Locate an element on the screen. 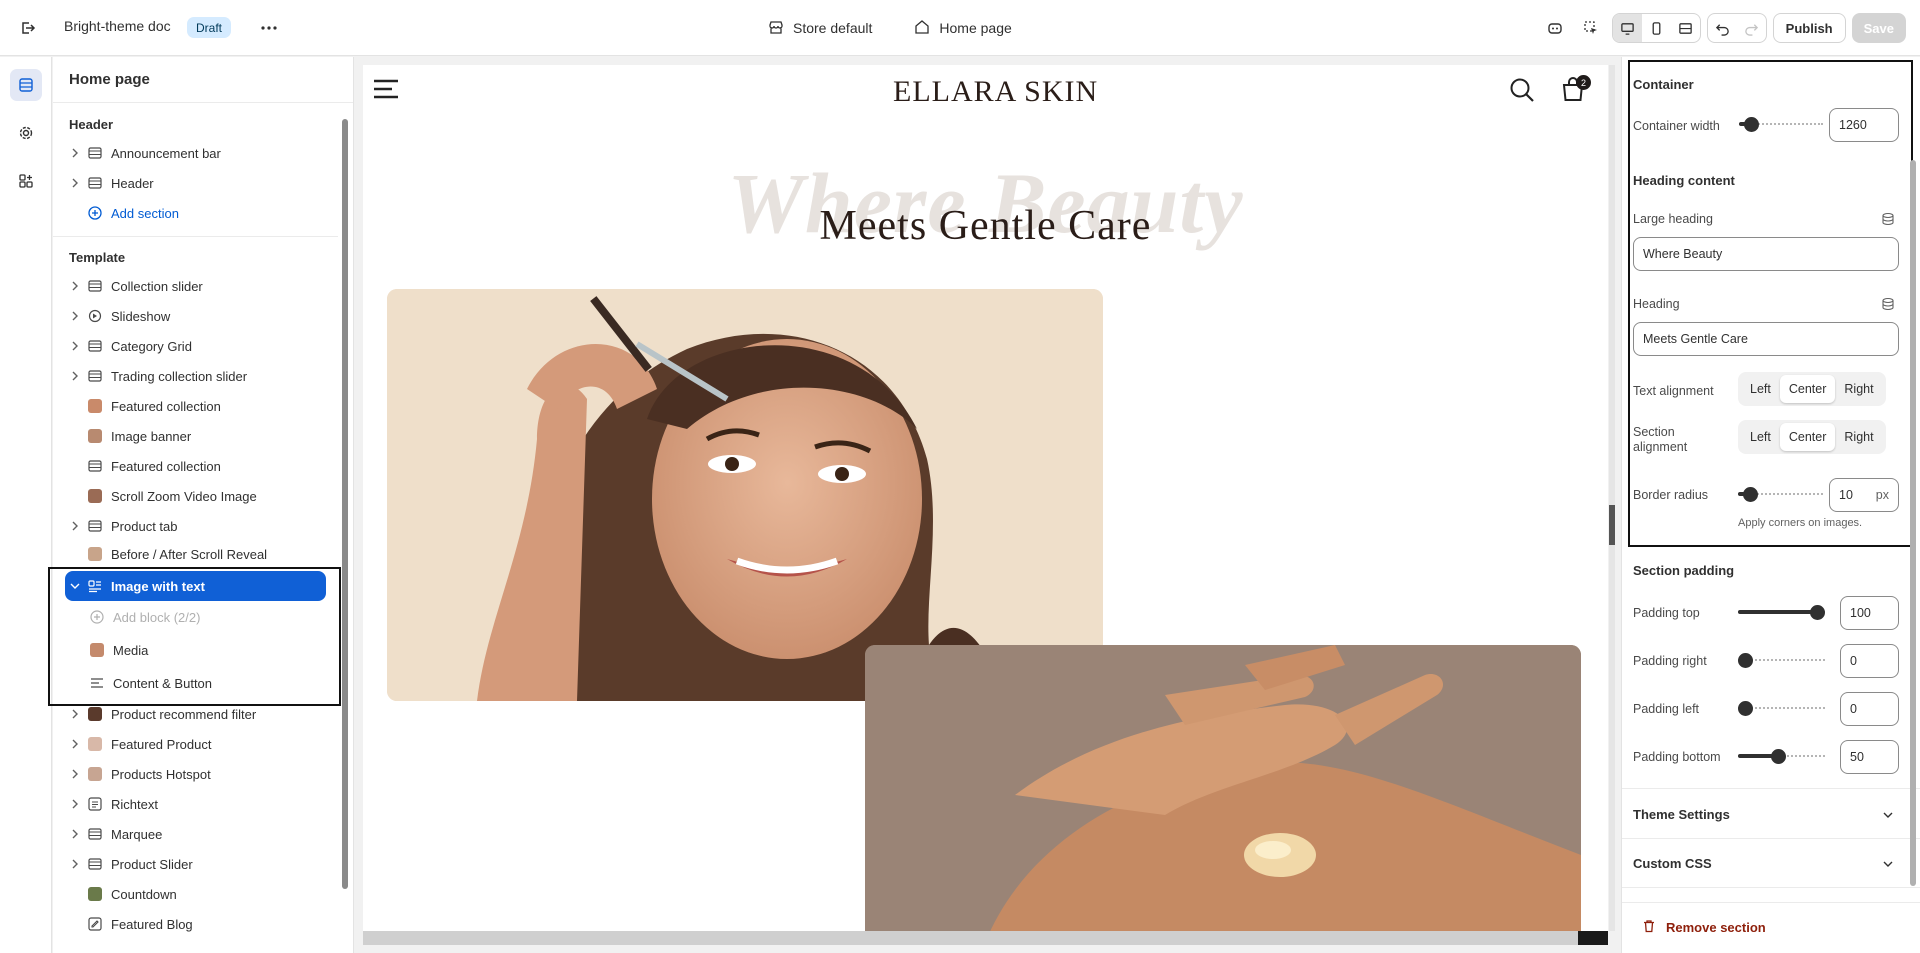 Image resolution: width=1920 pixels, height=953 pixels. align-right-option: Right is located at coordinates (1858, 389).